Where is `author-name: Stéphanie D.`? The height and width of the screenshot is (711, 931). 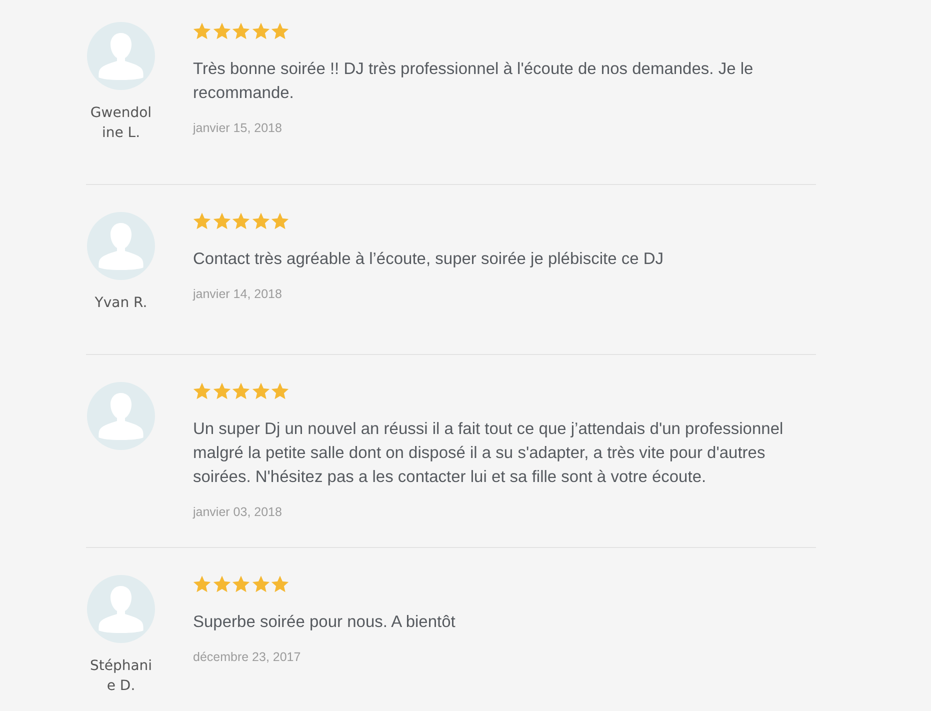
author-name: Stéphanie D. is located at coordinates (121, 676).